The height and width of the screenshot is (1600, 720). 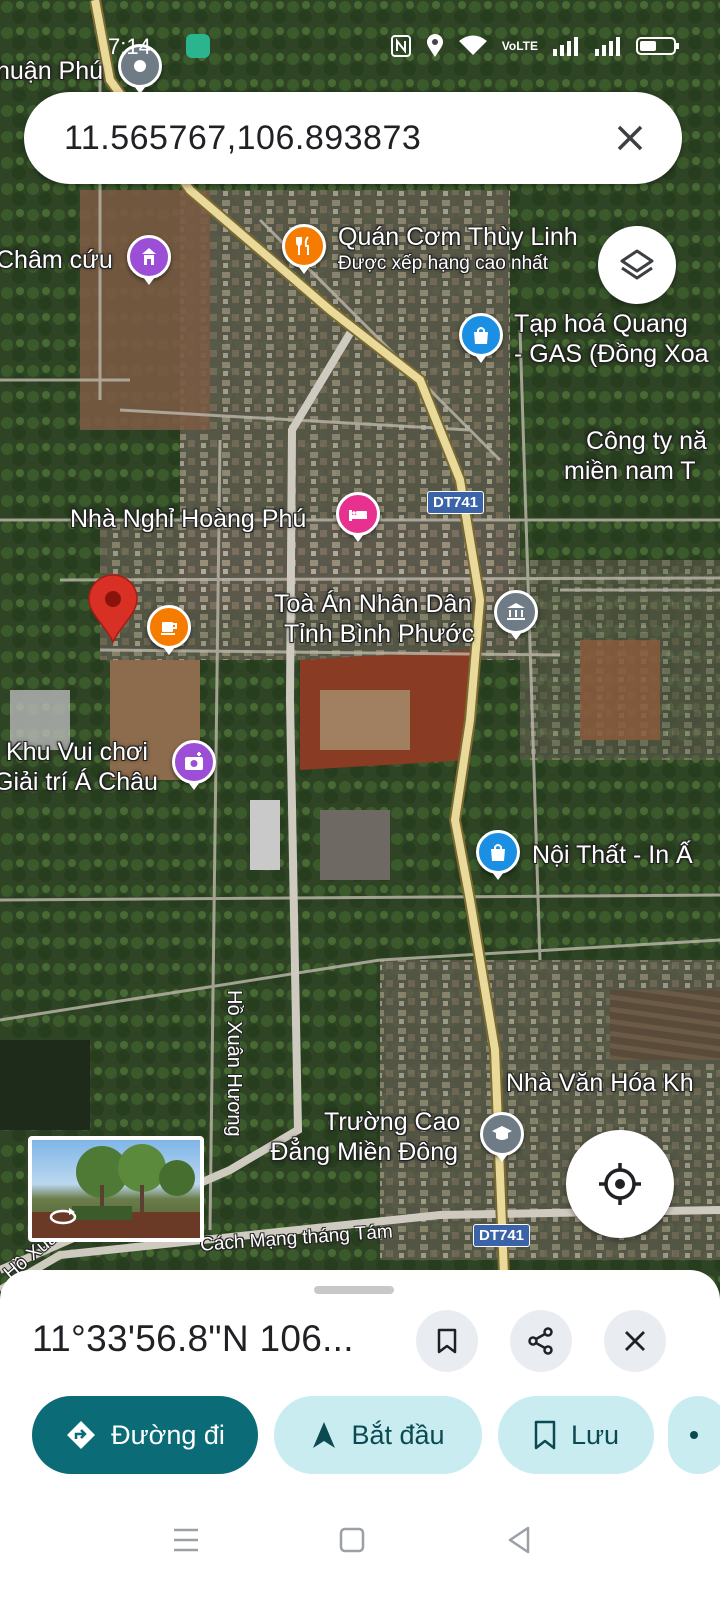 What do you see at coordinates (502, 1133) in the screenshot?
I see `graduation-cap-icon` at bounding box center [502, 1133].